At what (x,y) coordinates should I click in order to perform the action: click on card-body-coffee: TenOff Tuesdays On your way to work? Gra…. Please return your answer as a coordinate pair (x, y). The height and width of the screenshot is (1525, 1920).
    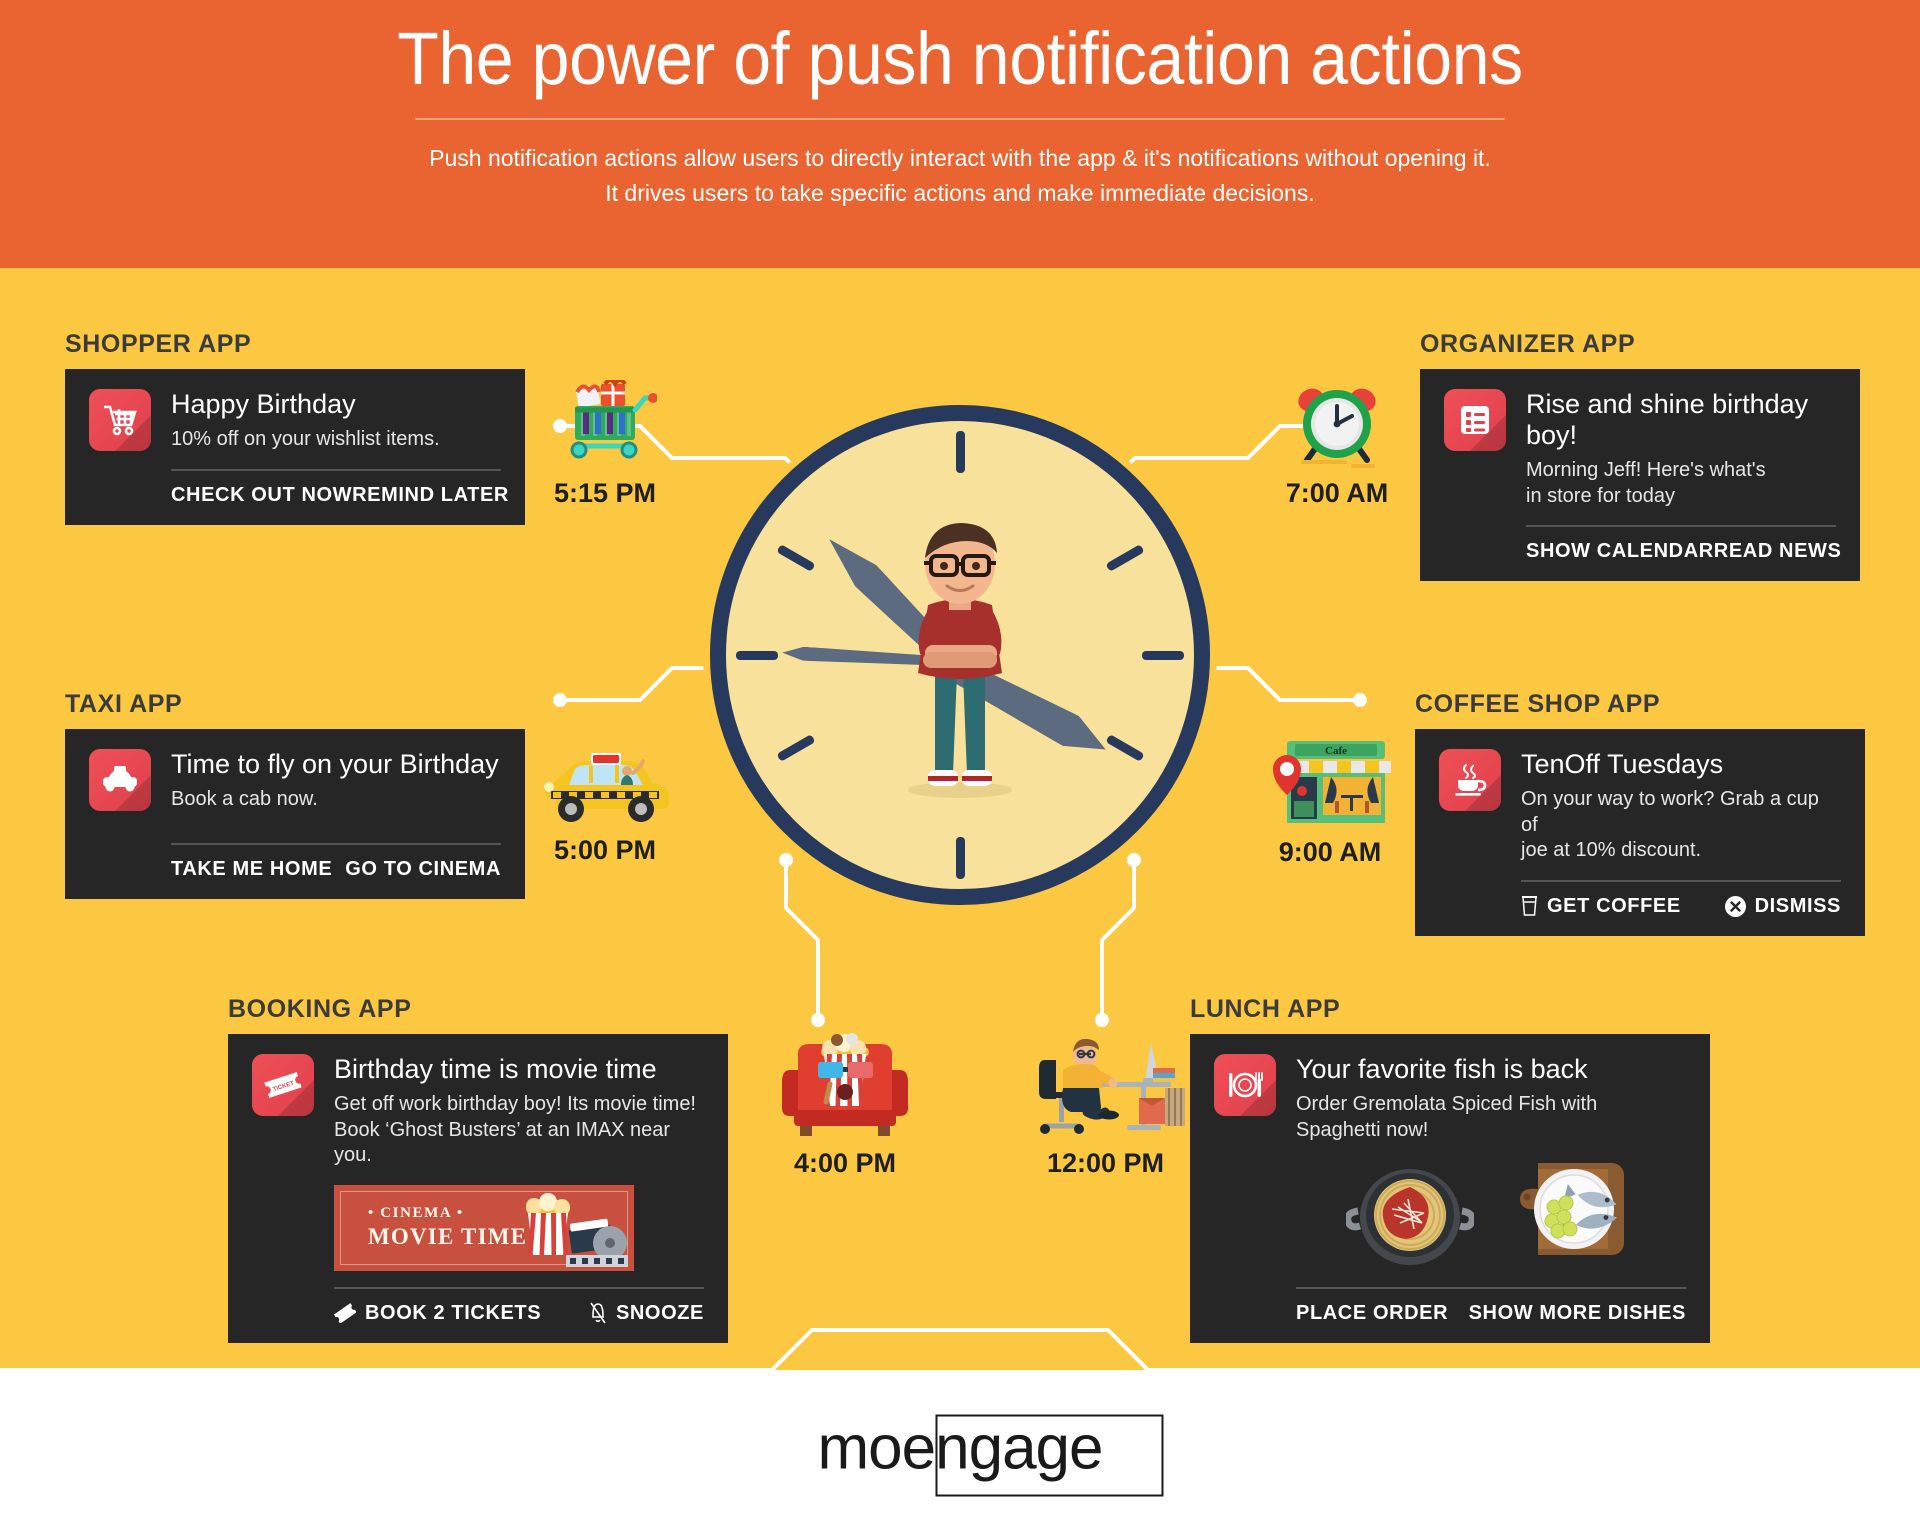
    Looking at the image, I should click on (1681, 834).